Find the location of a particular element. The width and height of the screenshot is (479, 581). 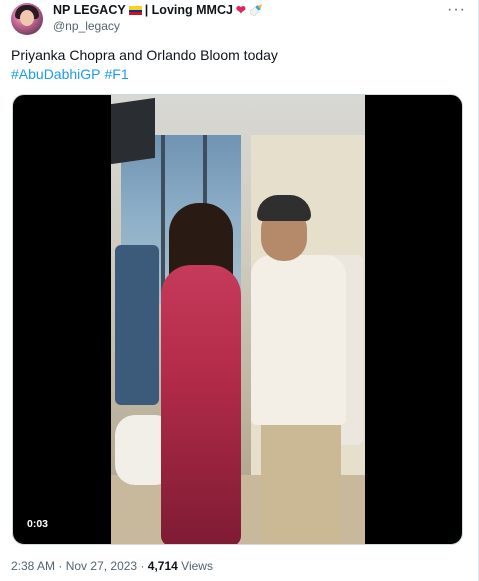

background-person is located at coordinates (137, 325).